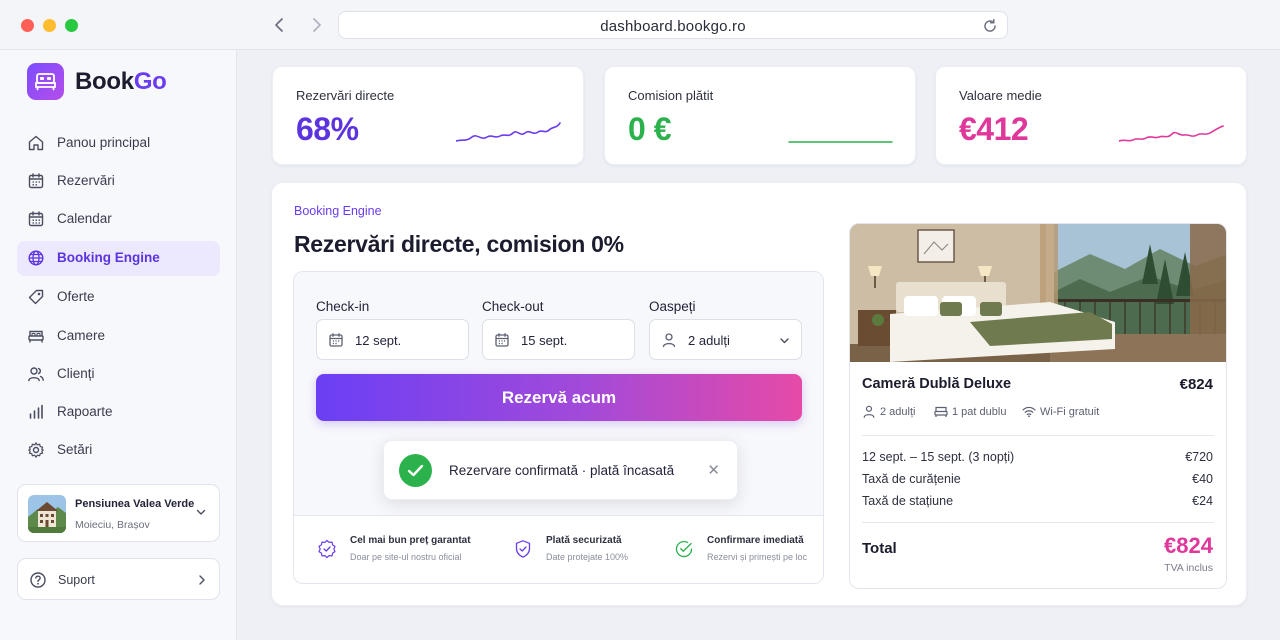 This screenshot has height=640, width=1280. What do you see at coordinates (1202, 479) in the screenshot?
I see `price-line-value: €40` at bounding box center [1202, 479].